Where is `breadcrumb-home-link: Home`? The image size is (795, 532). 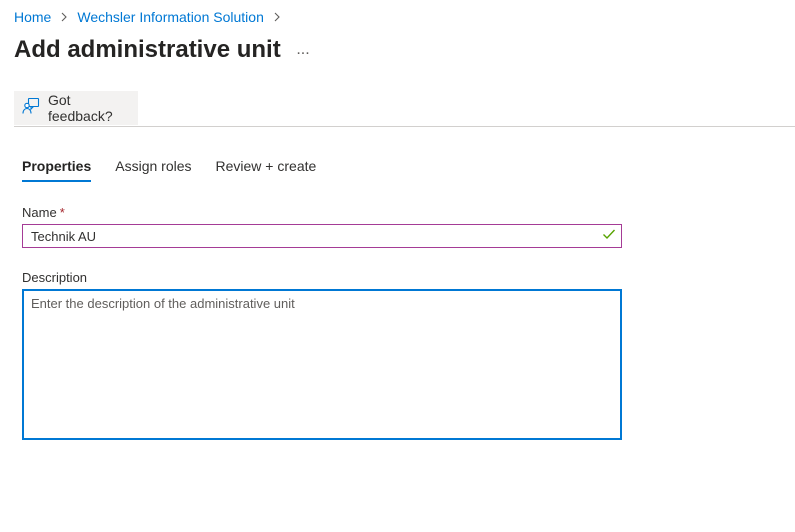 breadcrumb-home-link: Home is located at coordinates (32, 17).